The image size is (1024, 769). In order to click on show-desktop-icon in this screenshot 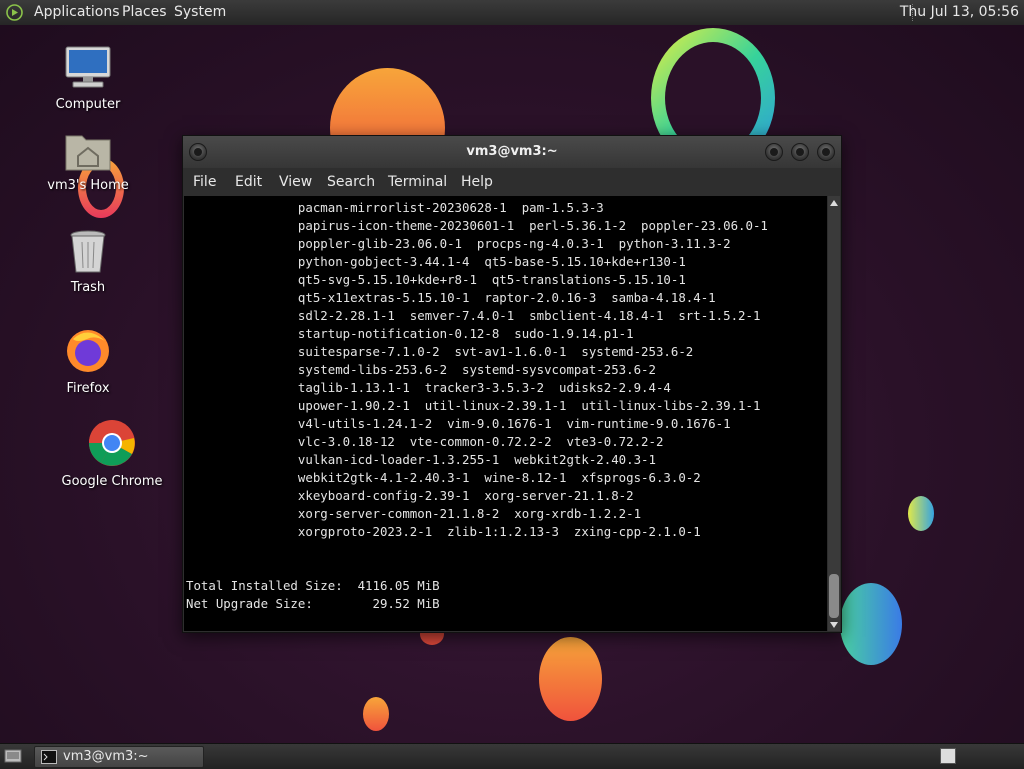, I will do `click(13, 756)`.